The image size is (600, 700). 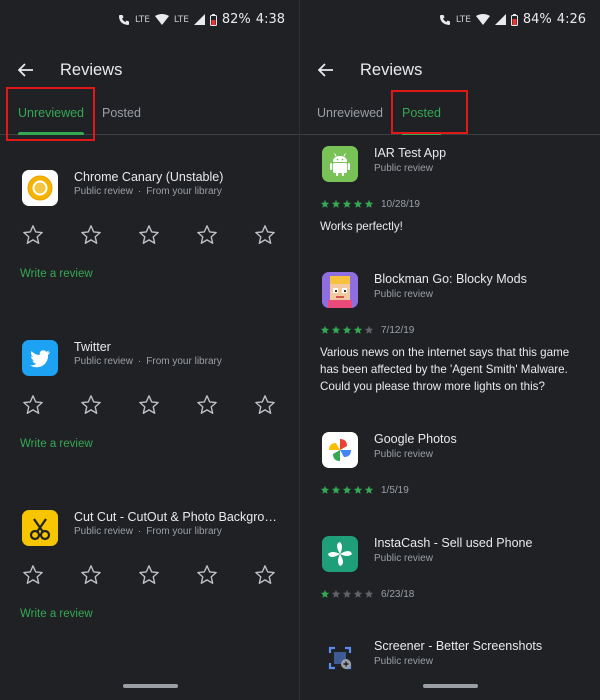 I want to click on network-label-2: LTE, so click(x=181, y=19).